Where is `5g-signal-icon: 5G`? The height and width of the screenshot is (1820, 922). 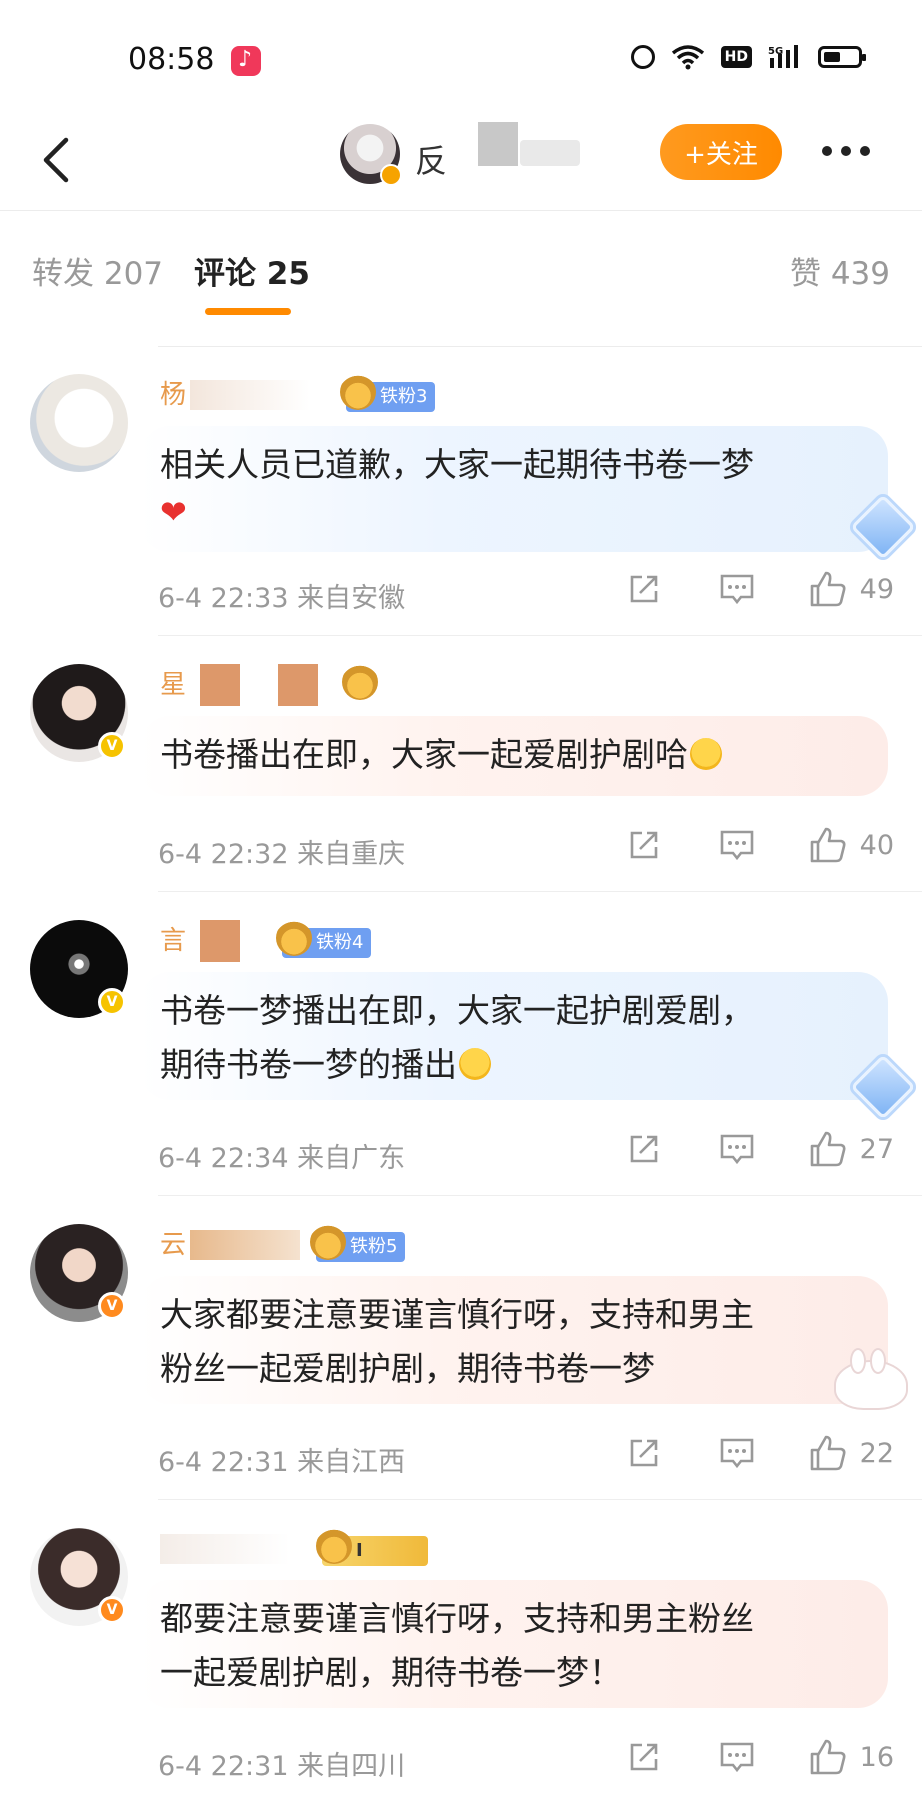
5g-signal-icon: 5G is located at coordinates (785, 57).